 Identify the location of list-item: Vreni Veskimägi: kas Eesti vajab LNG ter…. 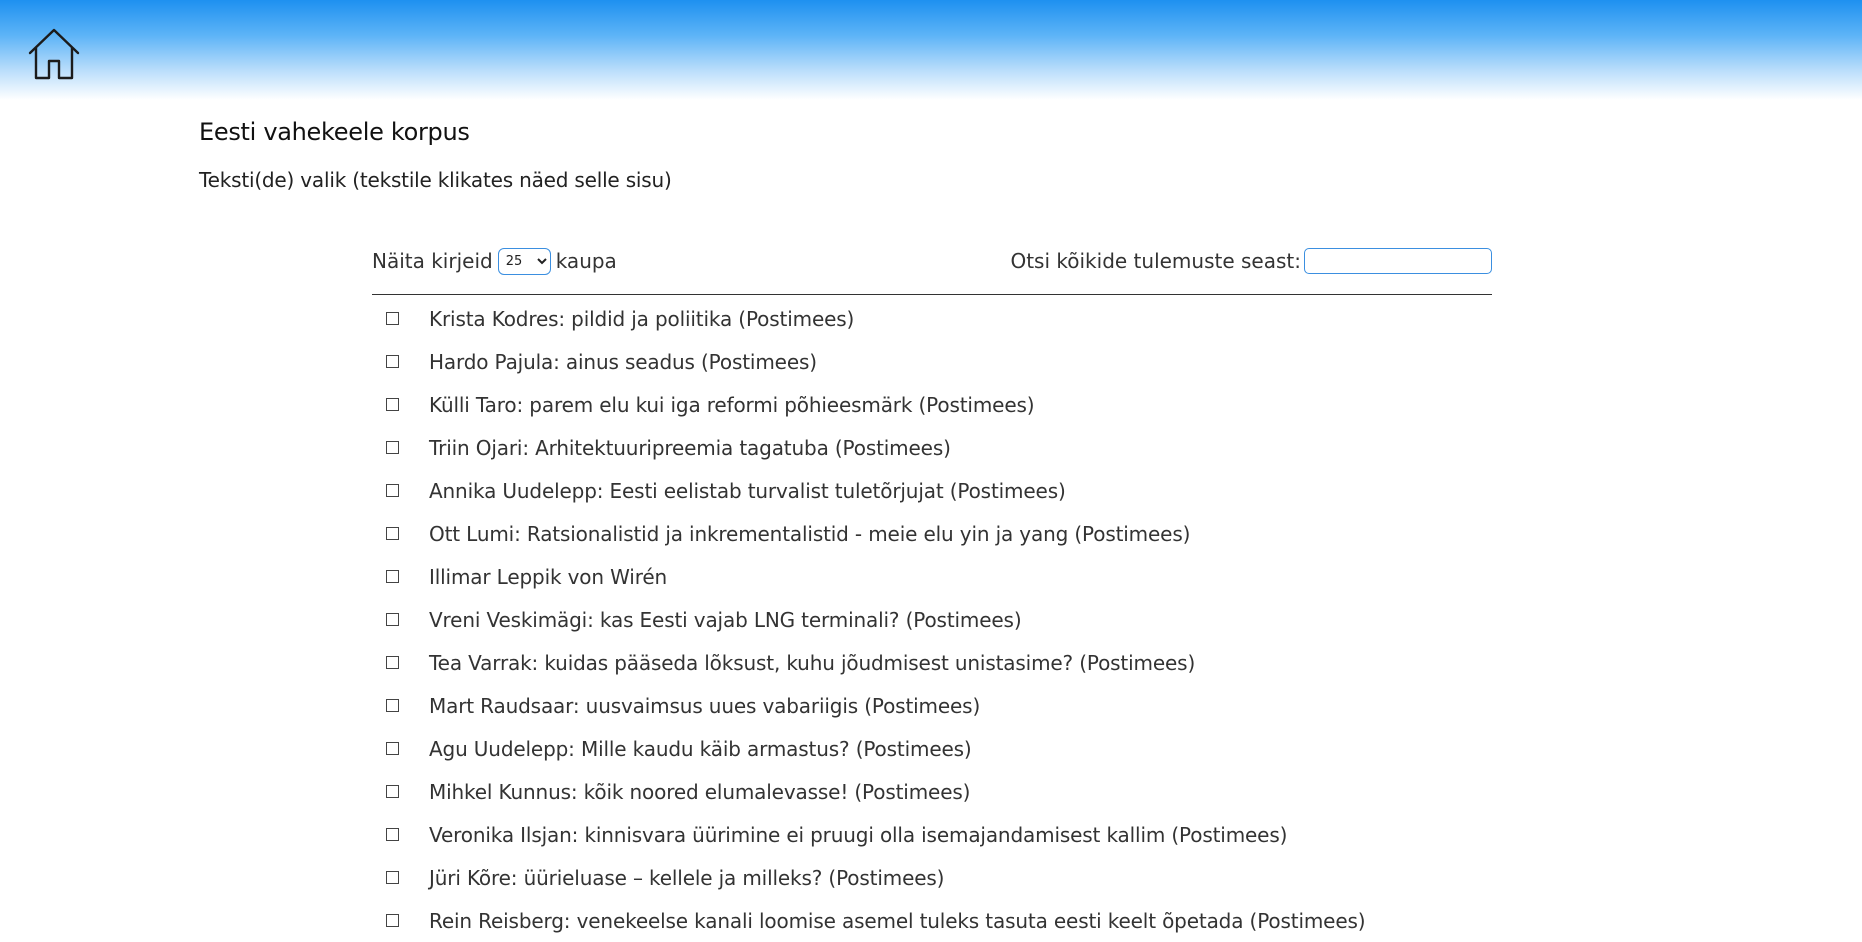
(932, 619).